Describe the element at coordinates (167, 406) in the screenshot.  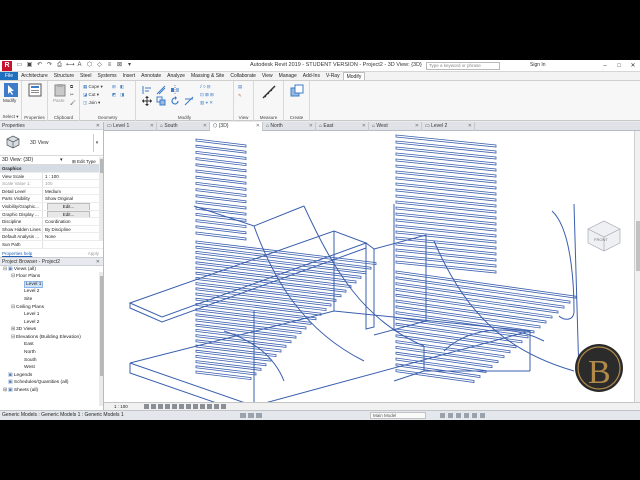
I see `shadows-icon` at that location.